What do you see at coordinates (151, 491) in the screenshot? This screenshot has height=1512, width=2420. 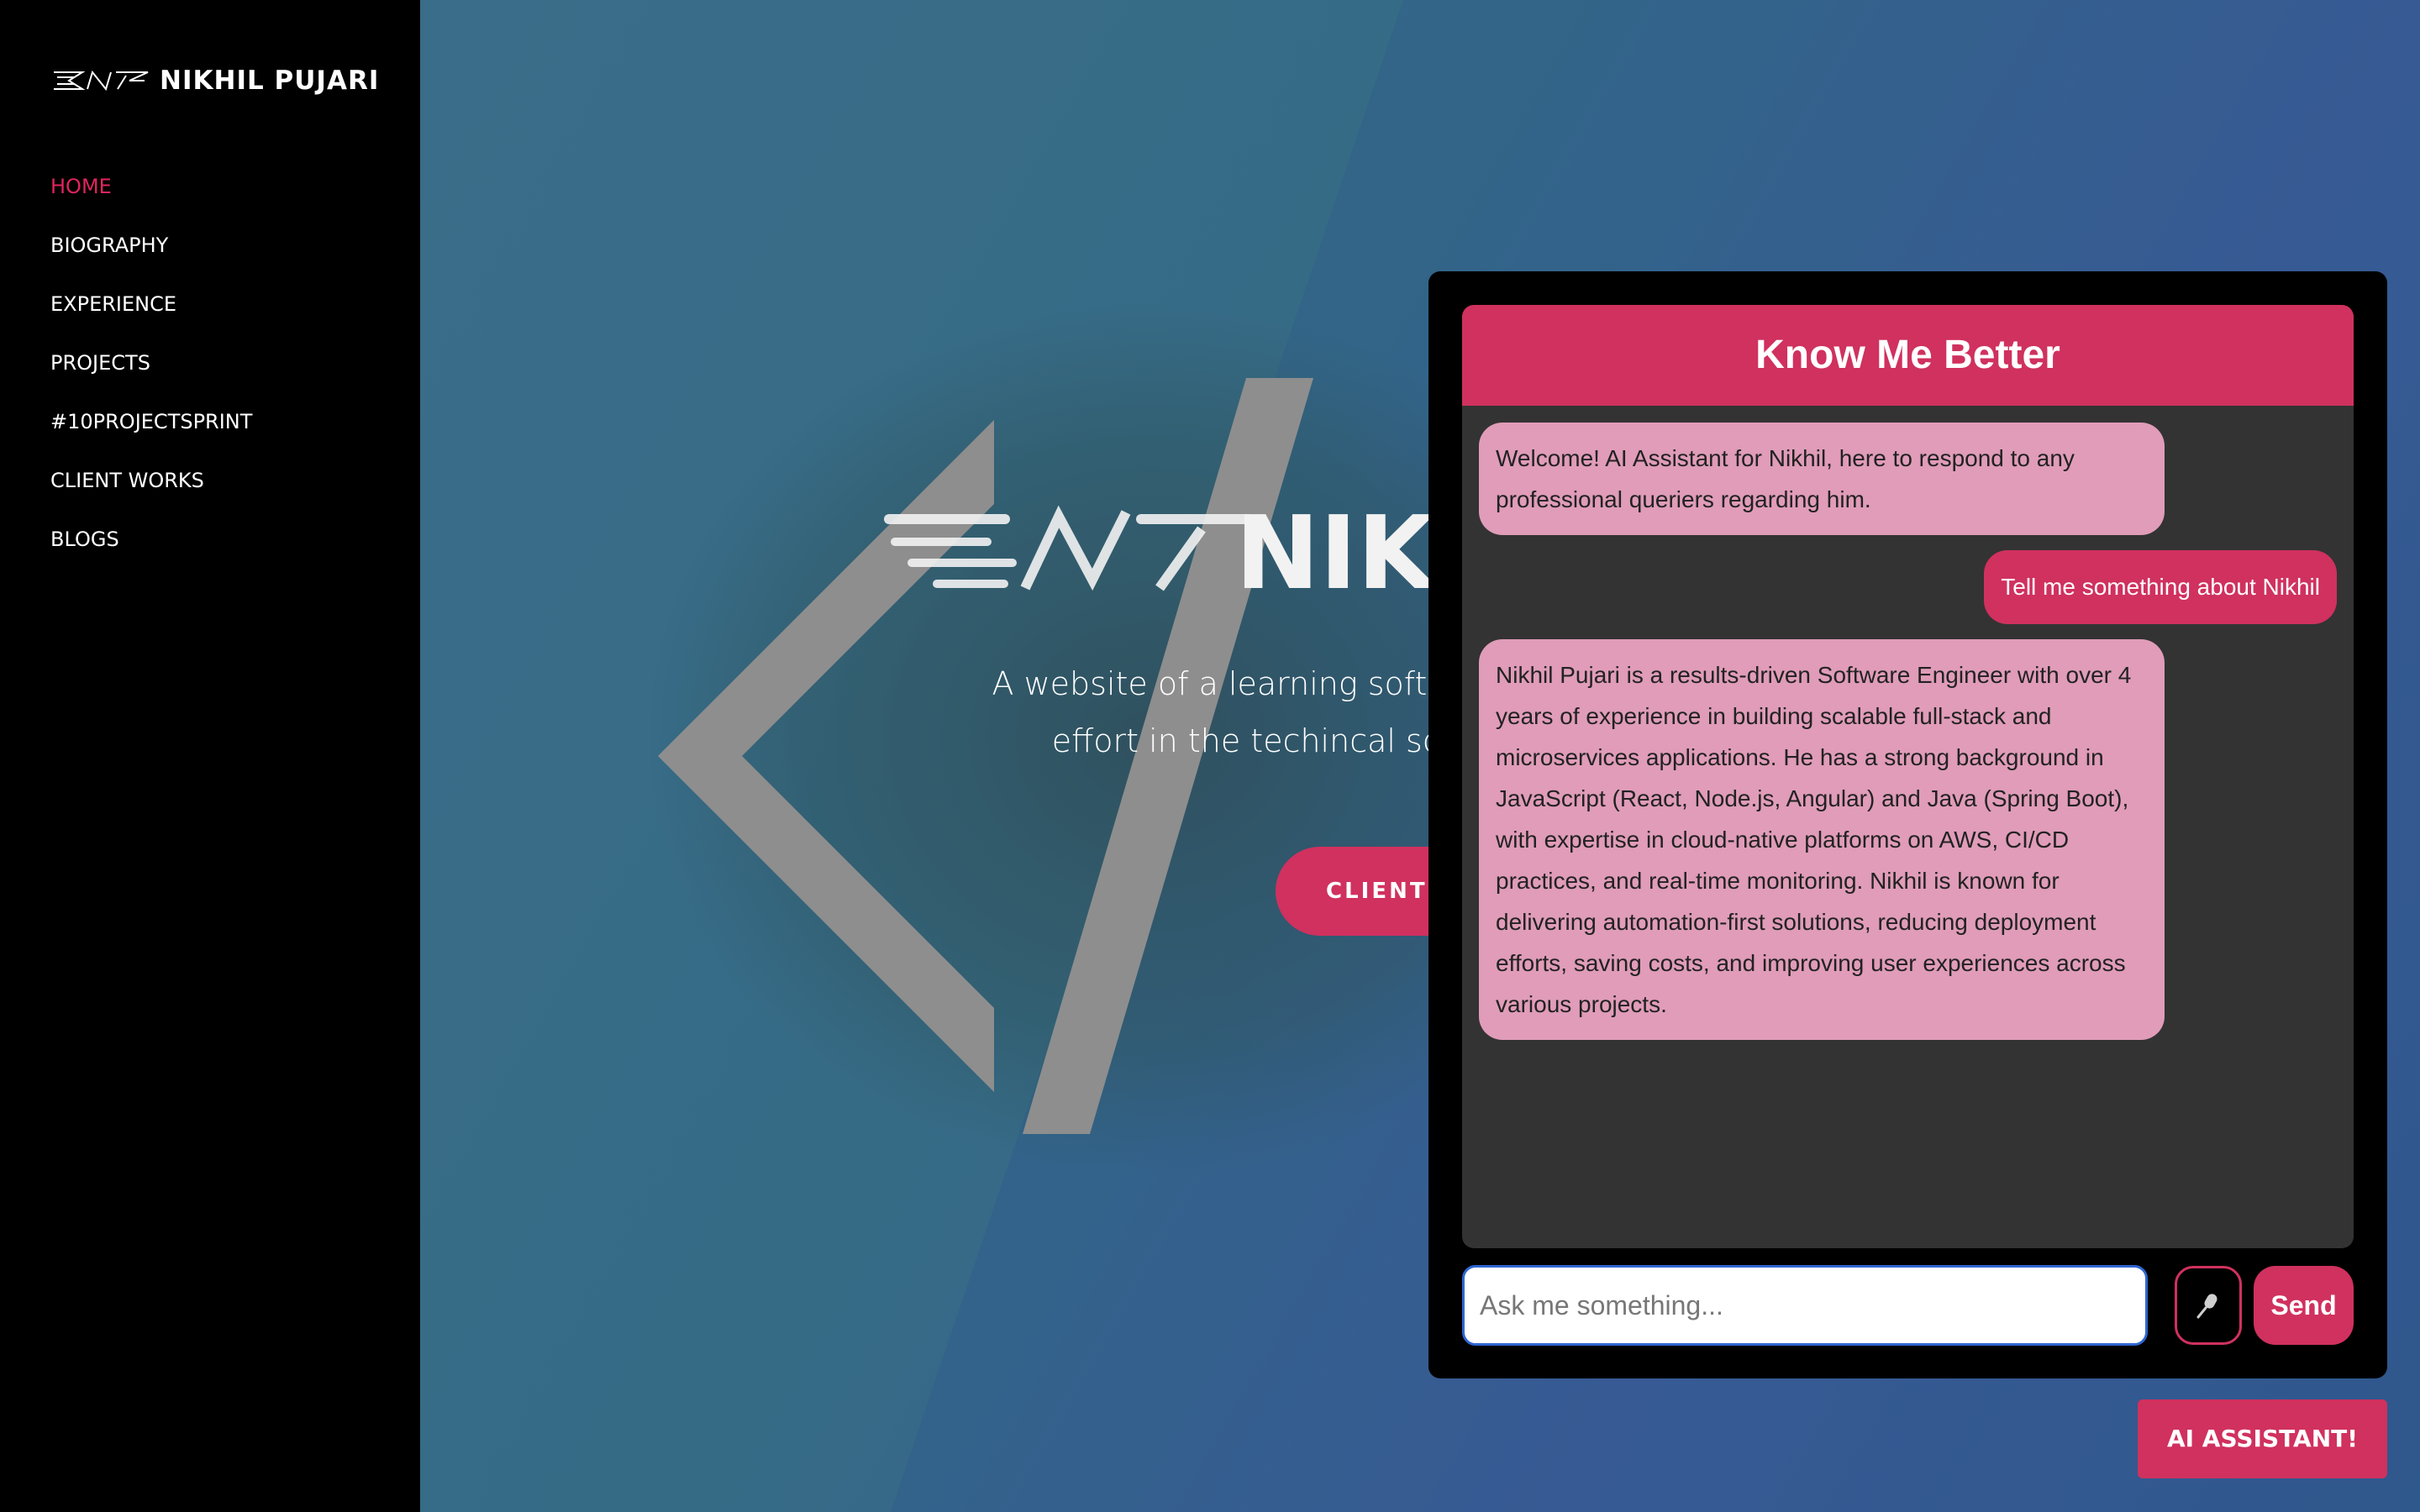 I see `nav-item-client-works: CLIENT WORKS` at bounding box center [151, 491].